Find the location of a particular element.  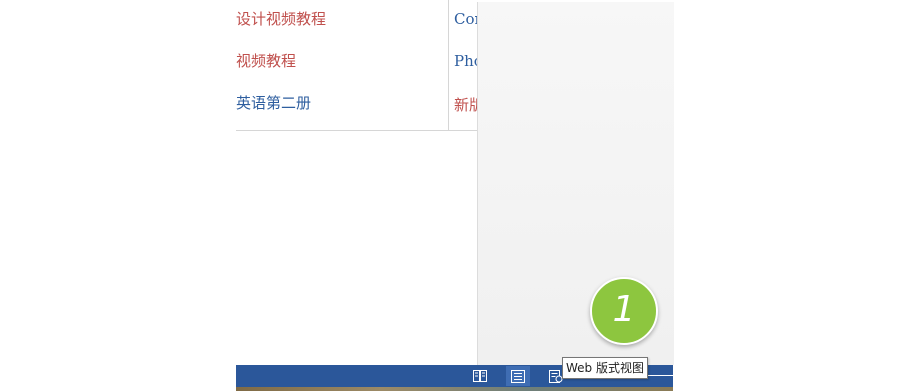

table-cell-right: Pho is located at coordinates (465, 61).